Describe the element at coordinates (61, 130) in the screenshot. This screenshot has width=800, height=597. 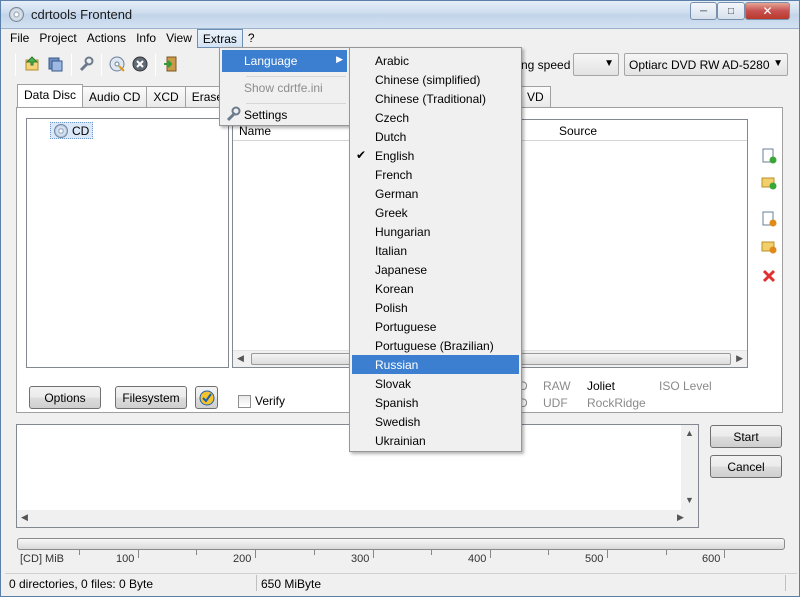
I see `cd-icon` at that location.